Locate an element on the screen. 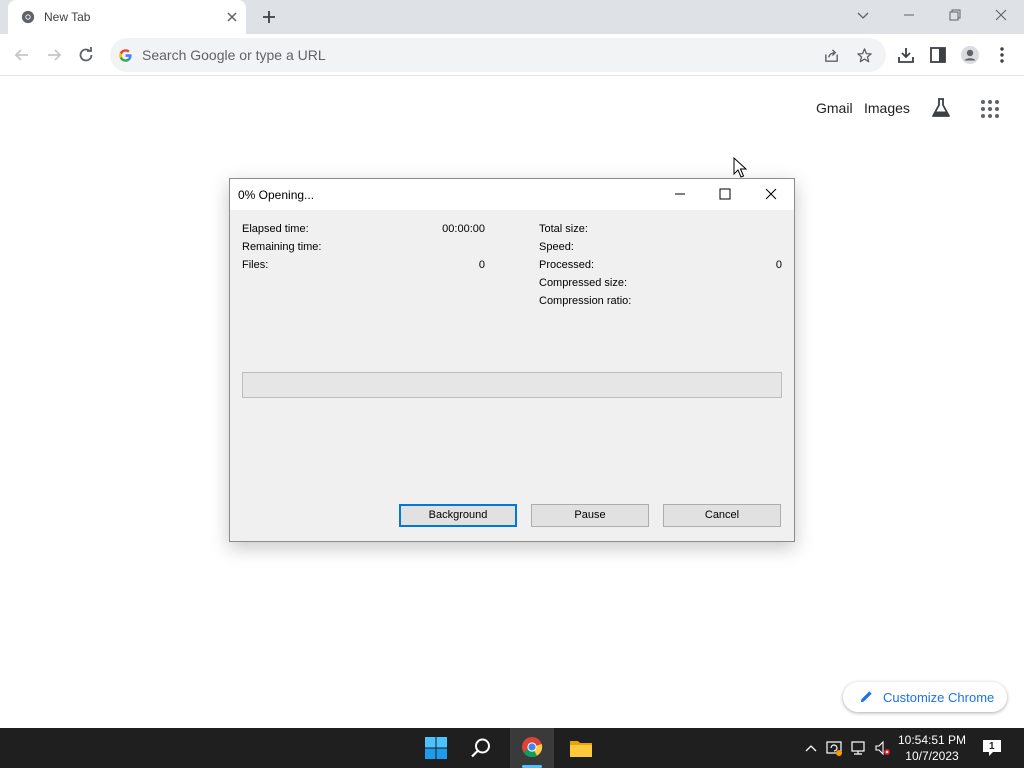 The width and height of the screenshot is (1024, 768). start-button is located at coordinates (436, 748).